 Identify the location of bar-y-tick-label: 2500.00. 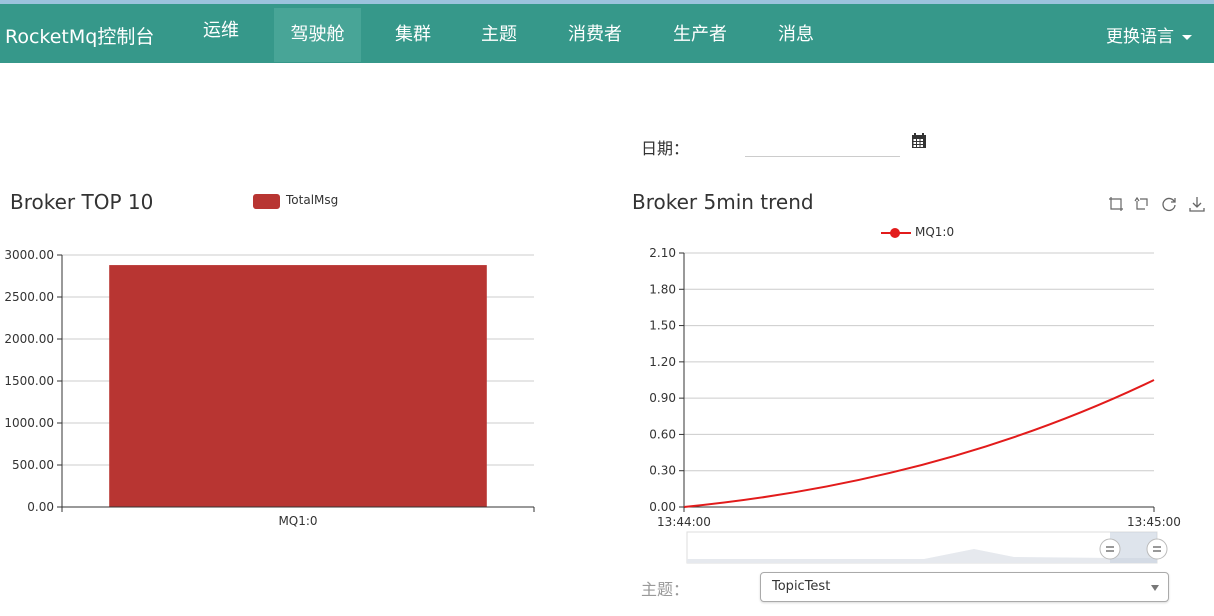
(29, 297).